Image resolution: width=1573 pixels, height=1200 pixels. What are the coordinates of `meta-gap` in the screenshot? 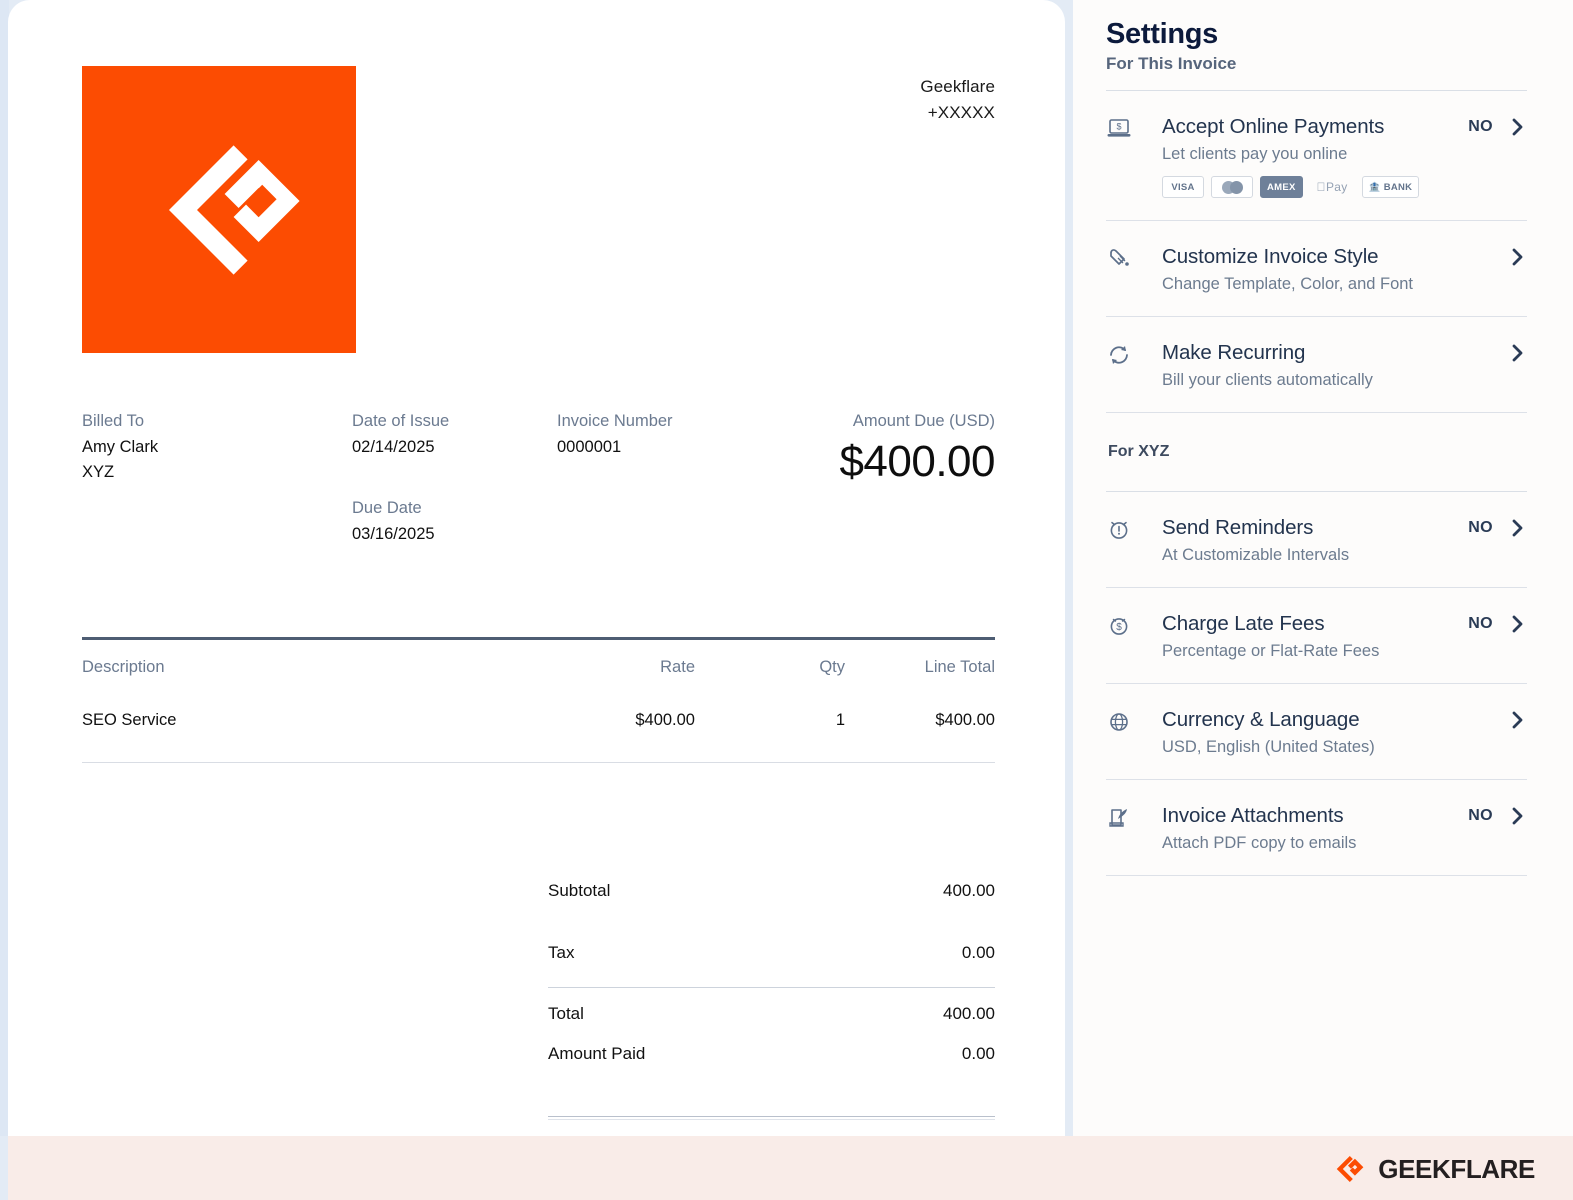 It's located at (454, 478).